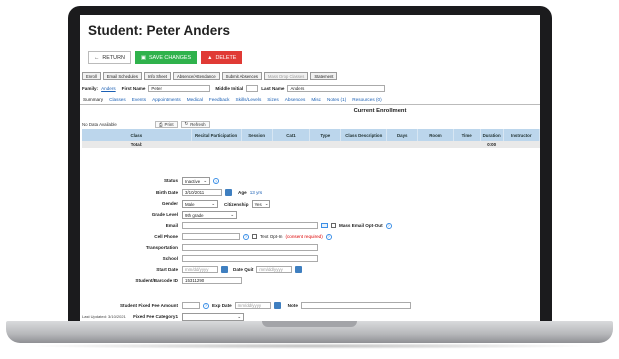  I want to click on refresh-button: ↻ Refresh, so click(195, 124).